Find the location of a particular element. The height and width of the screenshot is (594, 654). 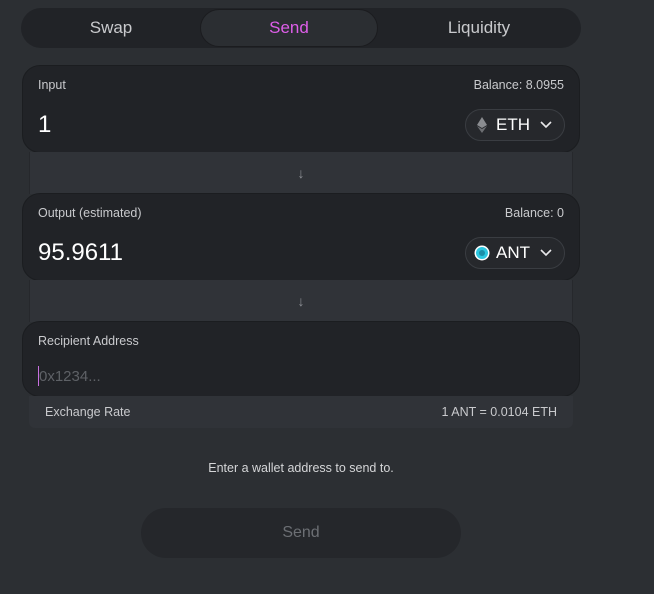

recipient-label: Recipient Address is located at coordinates (88, 341).